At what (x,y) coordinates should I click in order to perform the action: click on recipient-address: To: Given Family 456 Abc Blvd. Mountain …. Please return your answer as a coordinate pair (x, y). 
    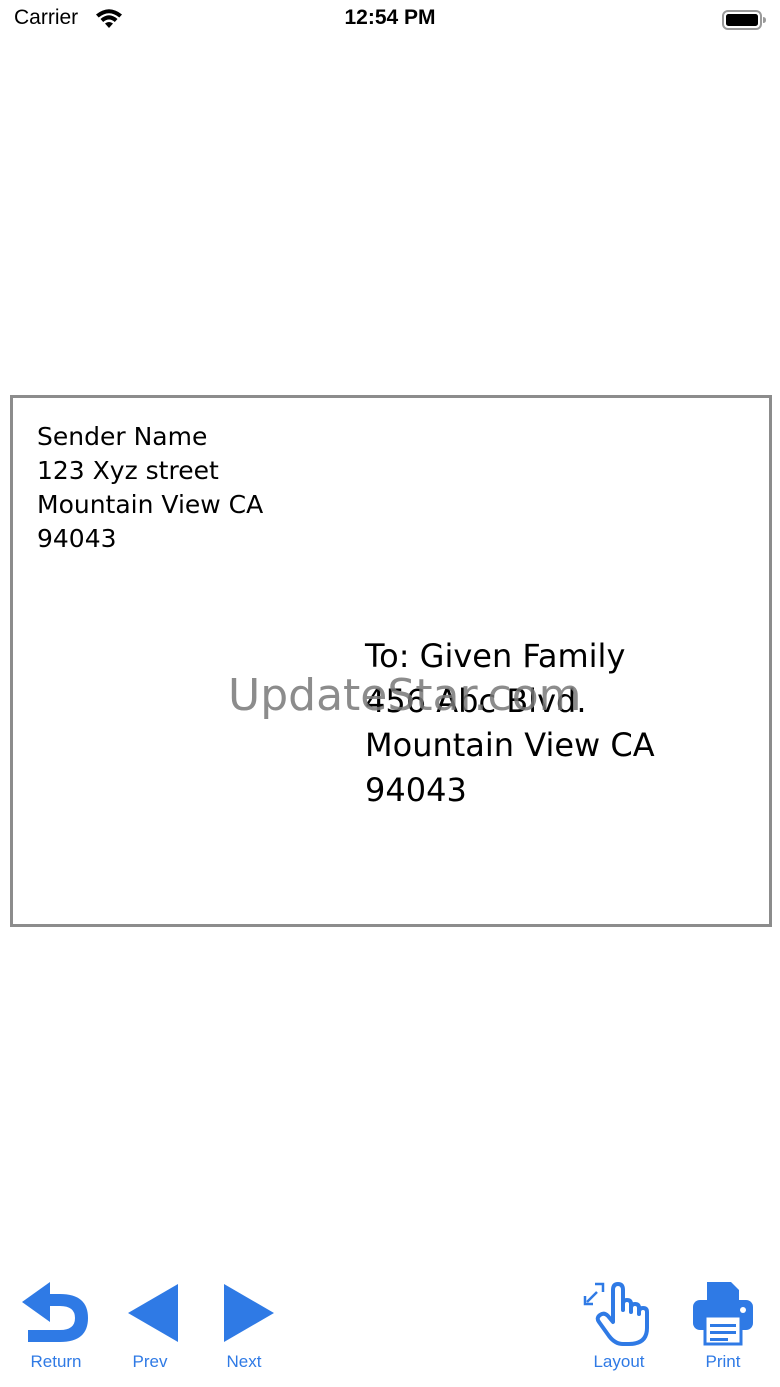
    Looking at the image, I should click on (510, 723).